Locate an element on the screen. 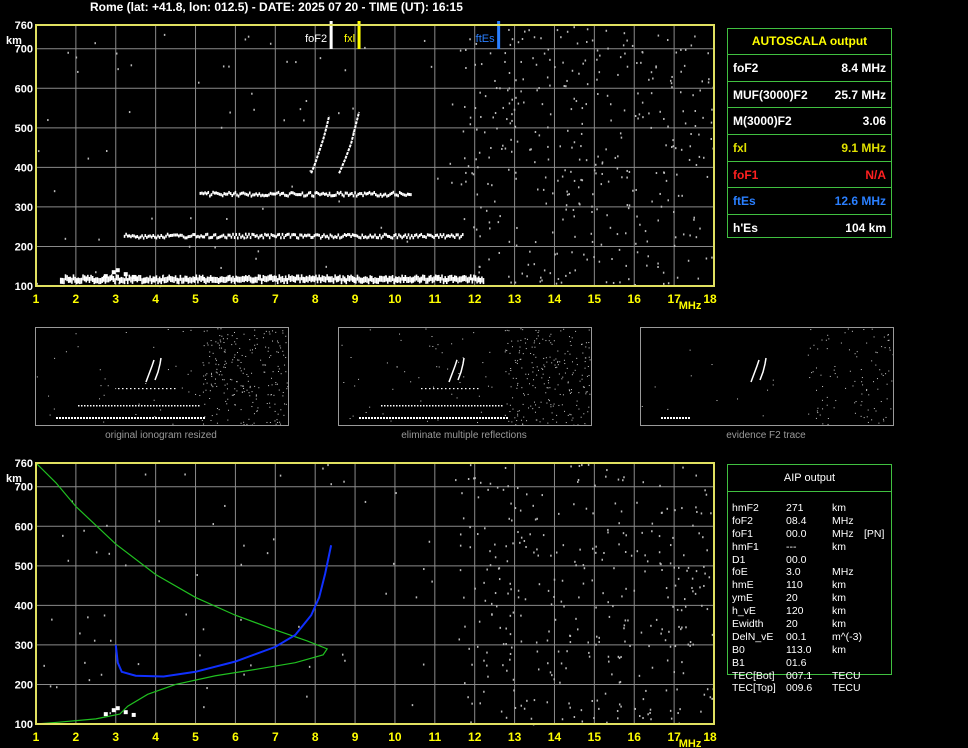 The height and width of the screenshot is (748, 968). autoscala-label: foF2 is located at coordinates (746, 68).